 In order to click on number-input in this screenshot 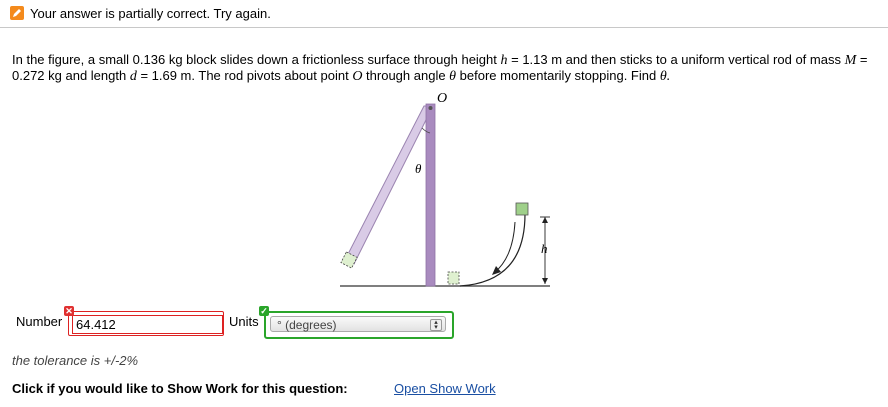, I will do `click(147, 324)`.